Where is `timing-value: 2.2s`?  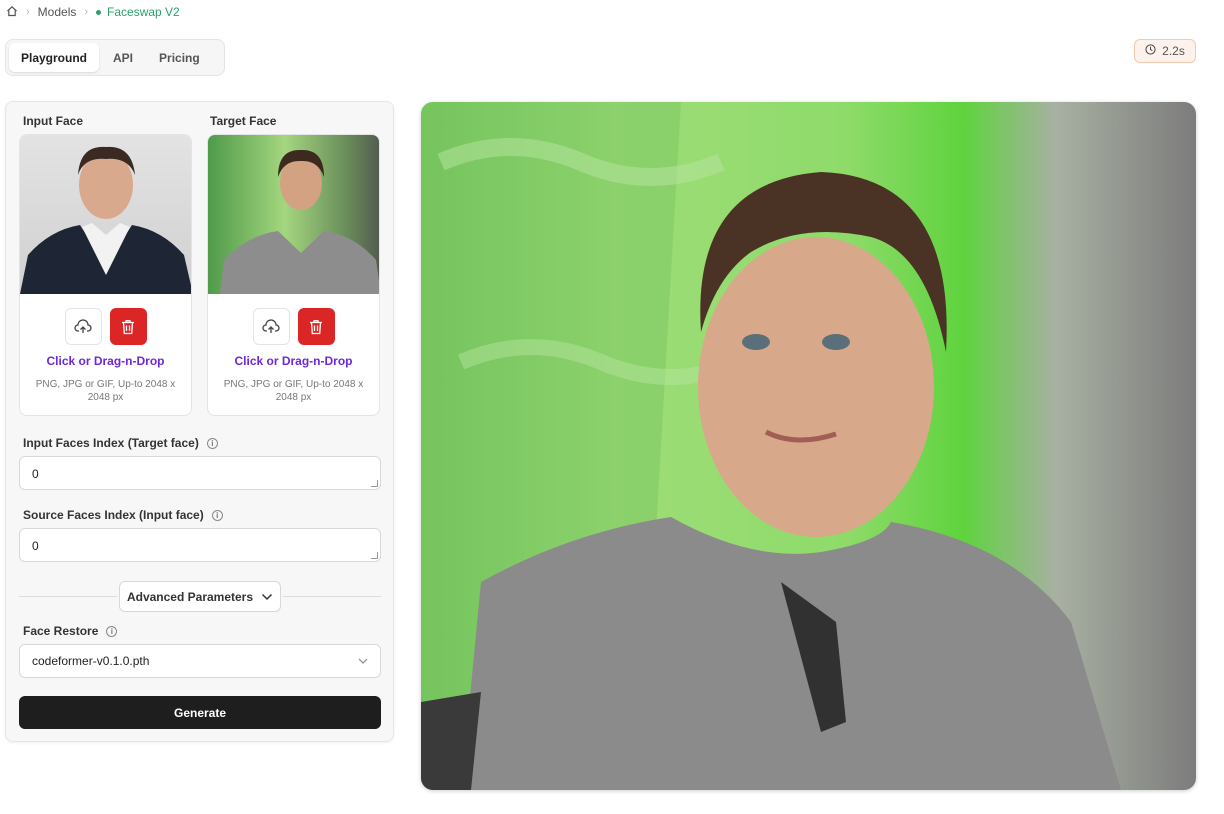 timing-value: 2.2s is located at coordinates (1173, 51).